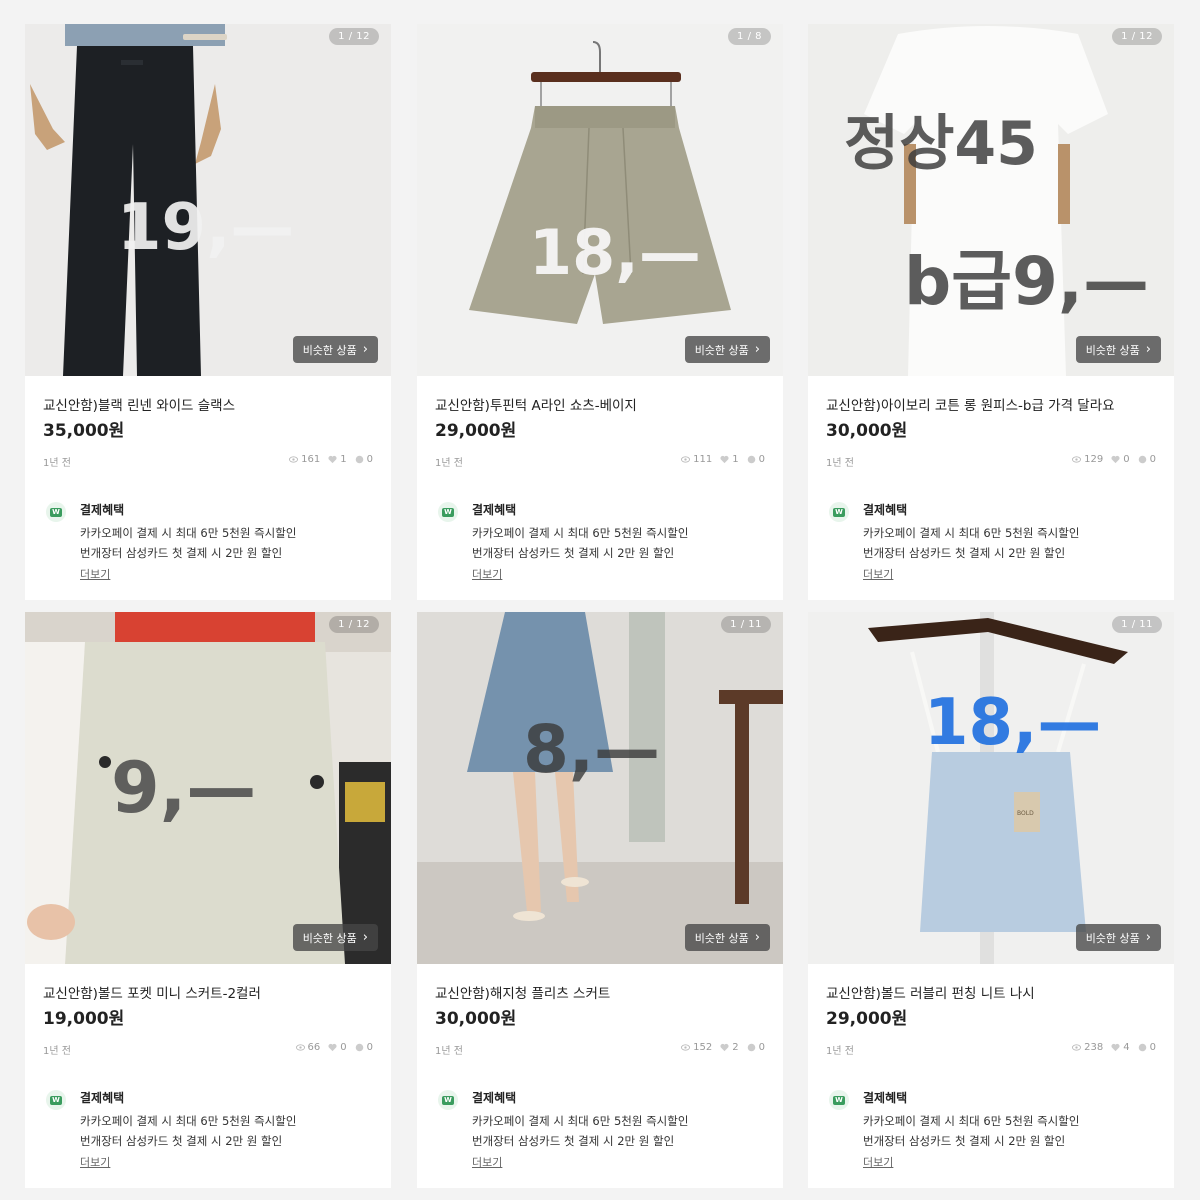 Image resolution: width=1200 pixels, height=1200 pixels. I want to click on product-stats: 66 0 0, so click(334, 1047).